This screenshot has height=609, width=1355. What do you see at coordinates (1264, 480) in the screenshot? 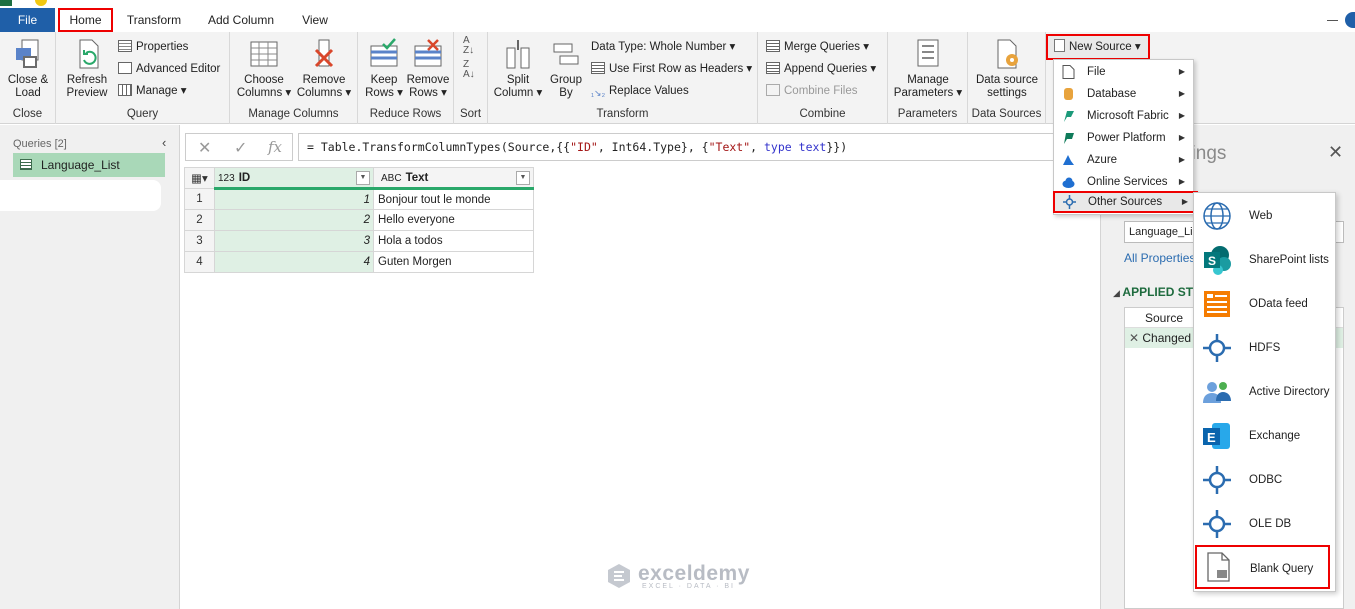
I see `source-item-odbc: ODBC` at bounding box center [1264, 480].